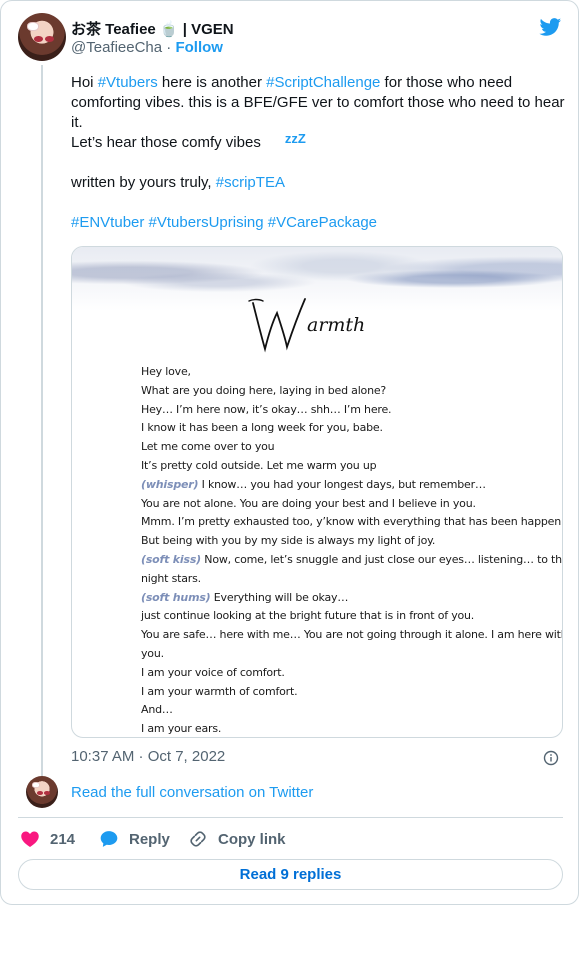  I want to click on tweet-text-segment: Hoi, so click(84, 82).